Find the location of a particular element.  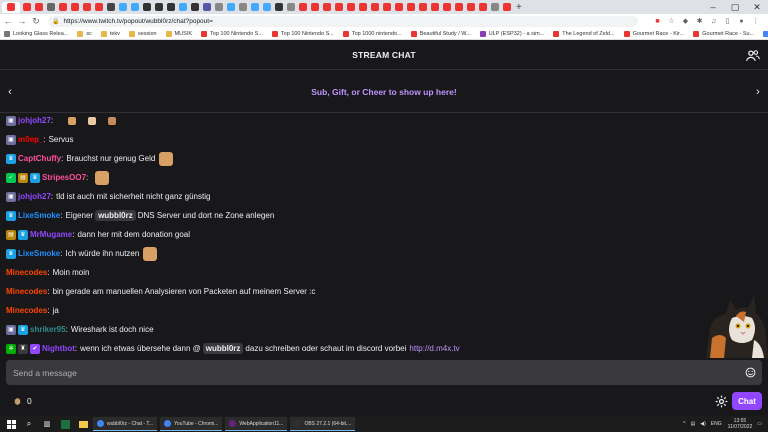

language-indicator: ENG is located at coordinates (716, 424).